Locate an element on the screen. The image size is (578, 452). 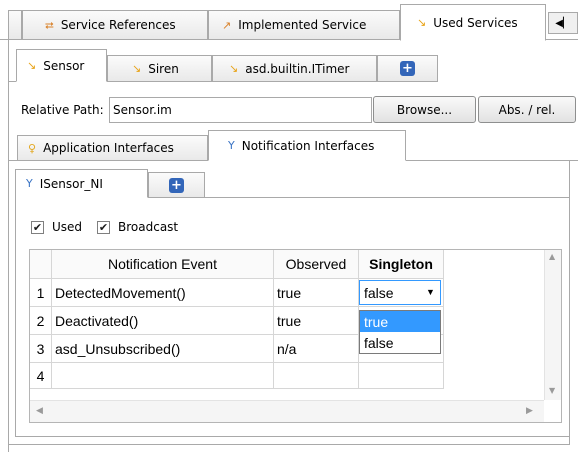
broadcast-checkbox-label: Broadcast is located at coordinates (148, 227).